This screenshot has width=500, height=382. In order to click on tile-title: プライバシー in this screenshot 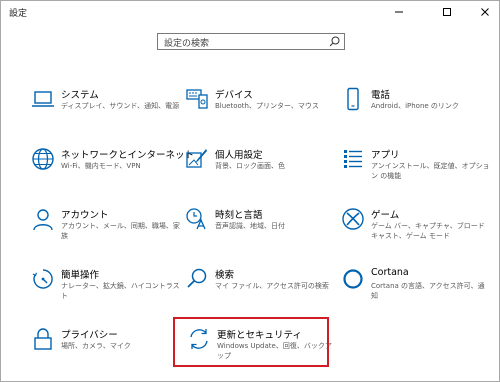, I will do `click(89, 335)`.